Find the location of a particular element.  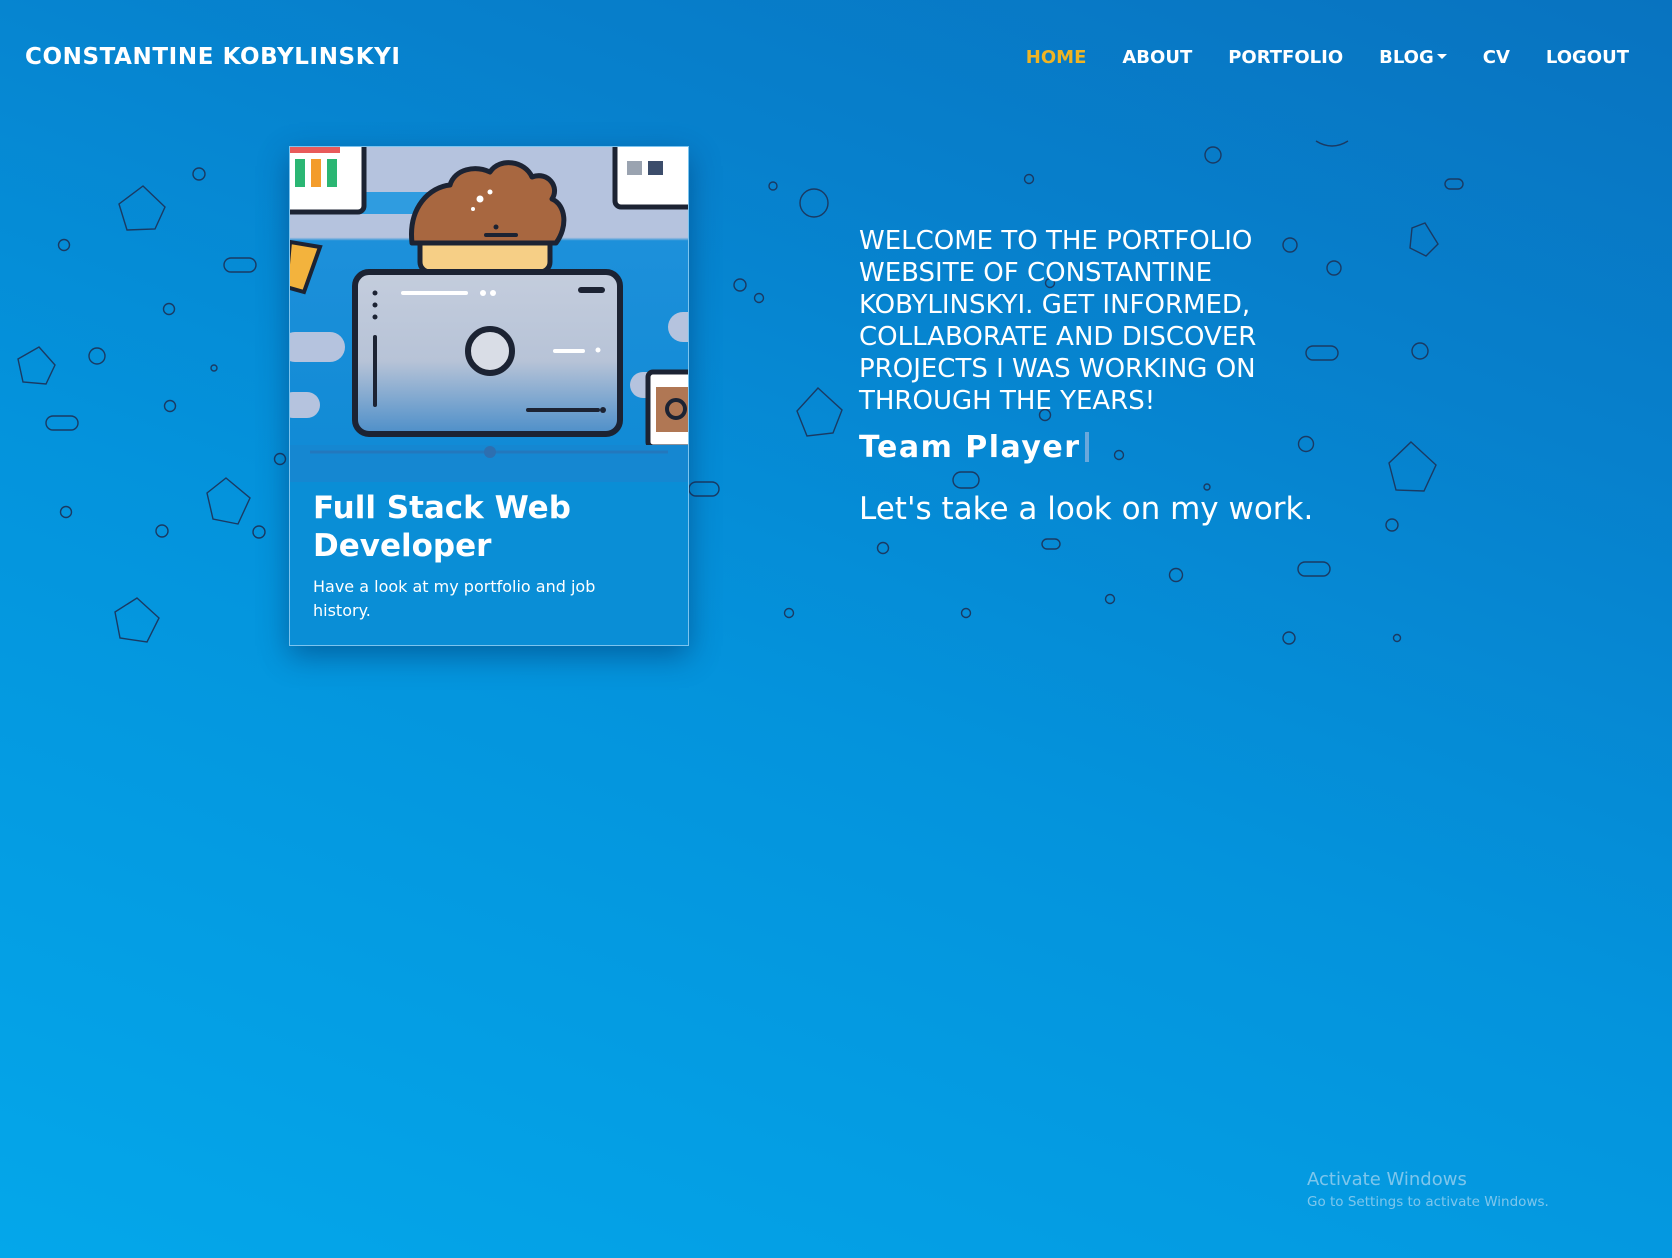

activate-windows-title: Activate Windows is located at coordinates (1387, 1179).